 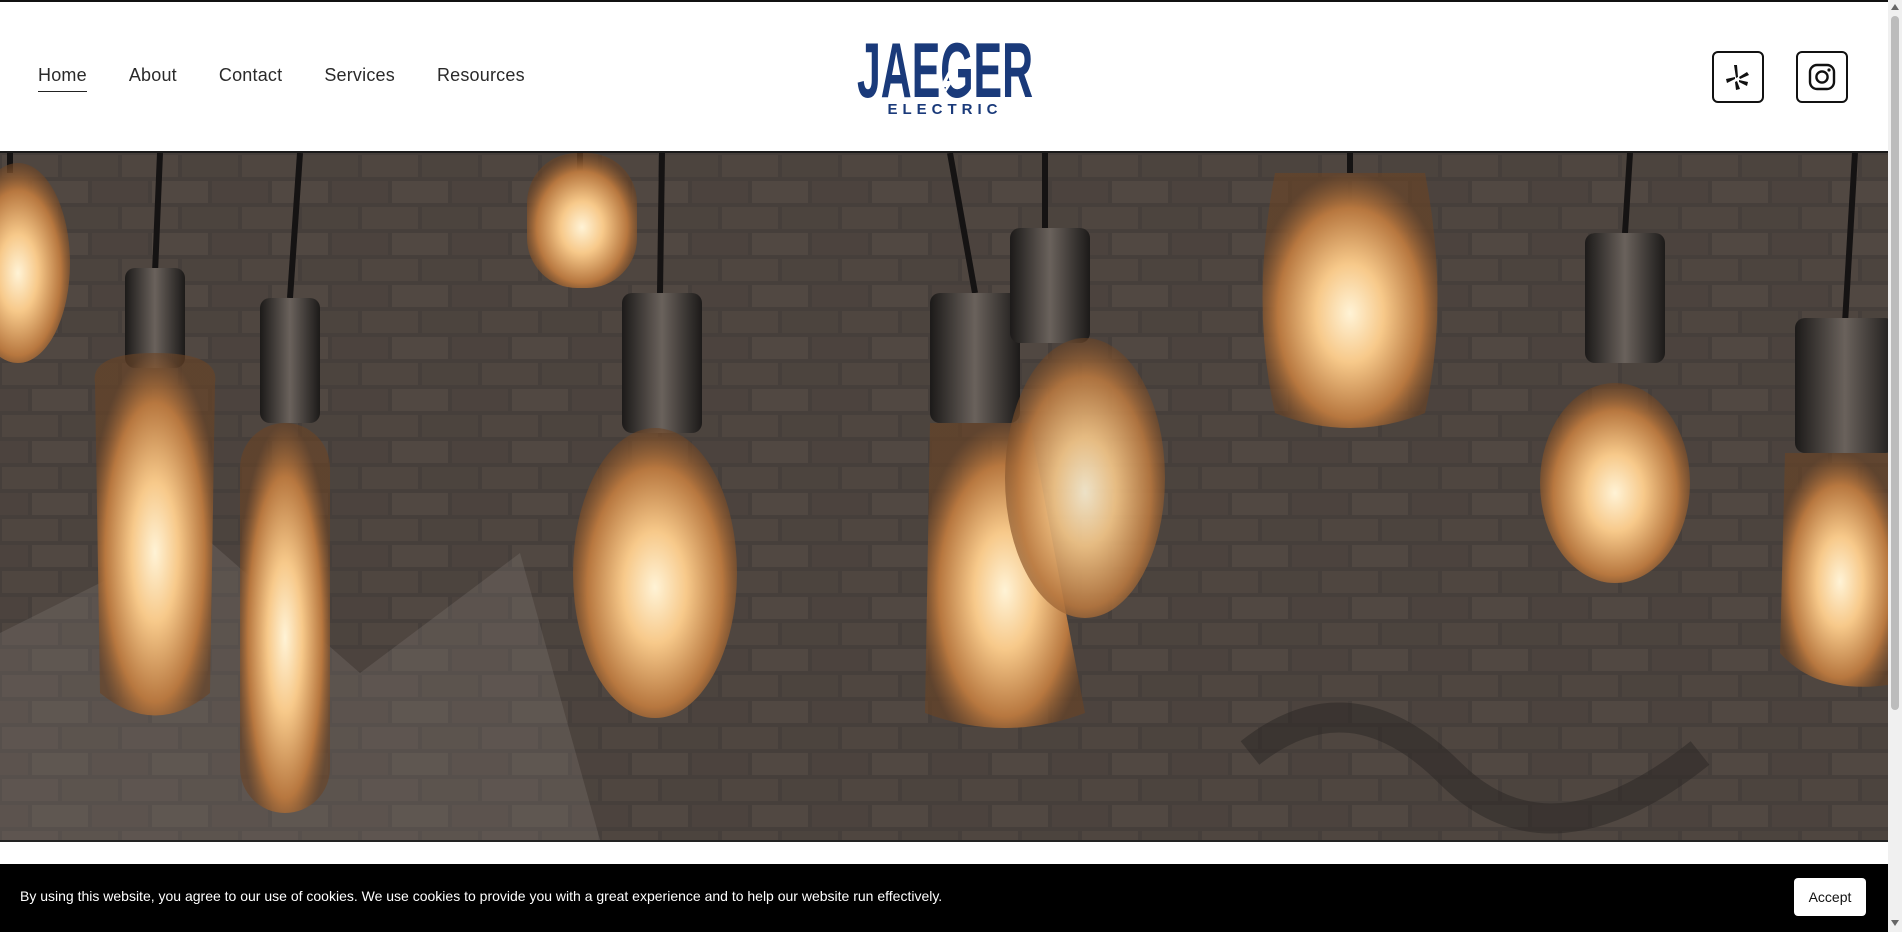 I want to click on instagram-link, so click(x=1822, y=77).